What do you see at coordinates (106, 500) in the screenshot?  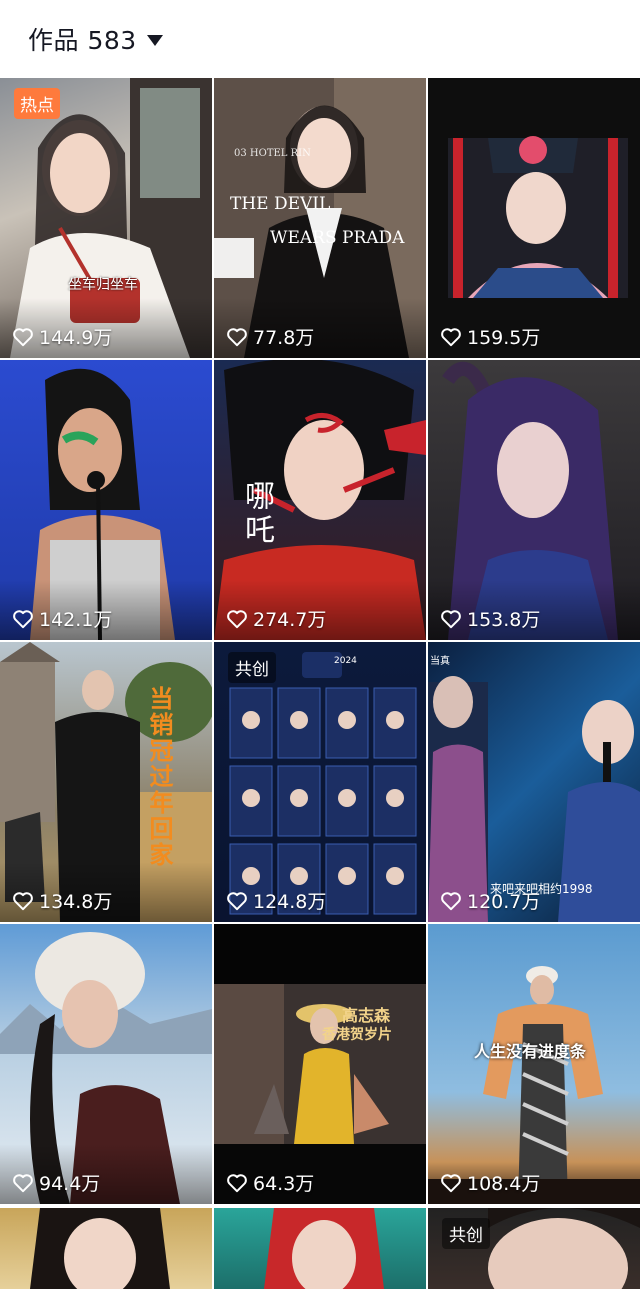 I see `video-tile: 142.1万` at bounding box center [106, 500].